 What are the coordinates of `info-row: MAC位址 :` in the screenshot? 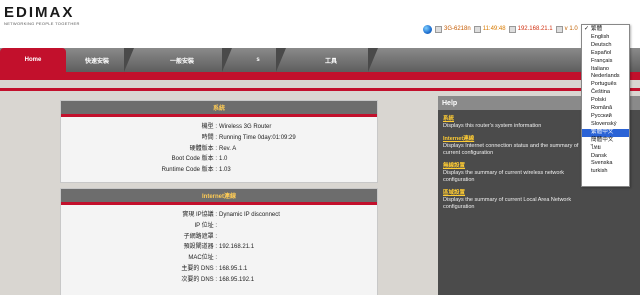 It's located at (202, 258).